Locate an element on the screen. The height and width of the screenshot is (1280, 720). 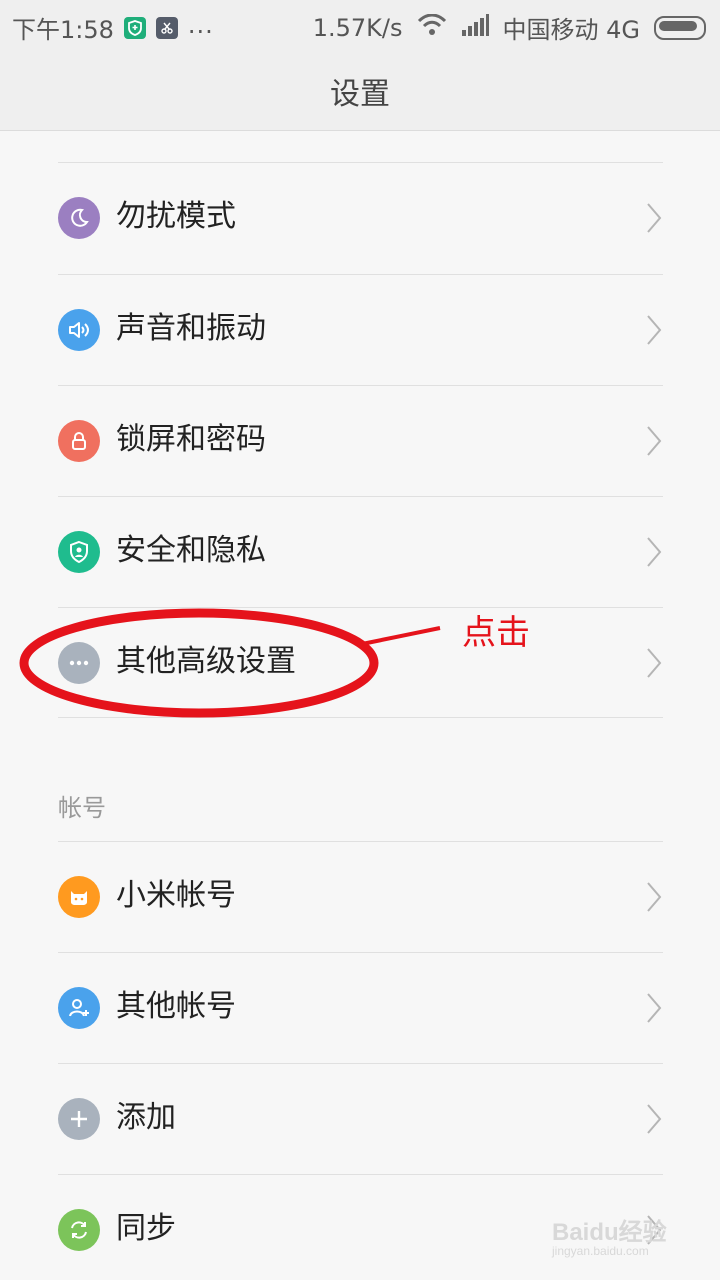
battery-icon is located at coordinates (680, 27).